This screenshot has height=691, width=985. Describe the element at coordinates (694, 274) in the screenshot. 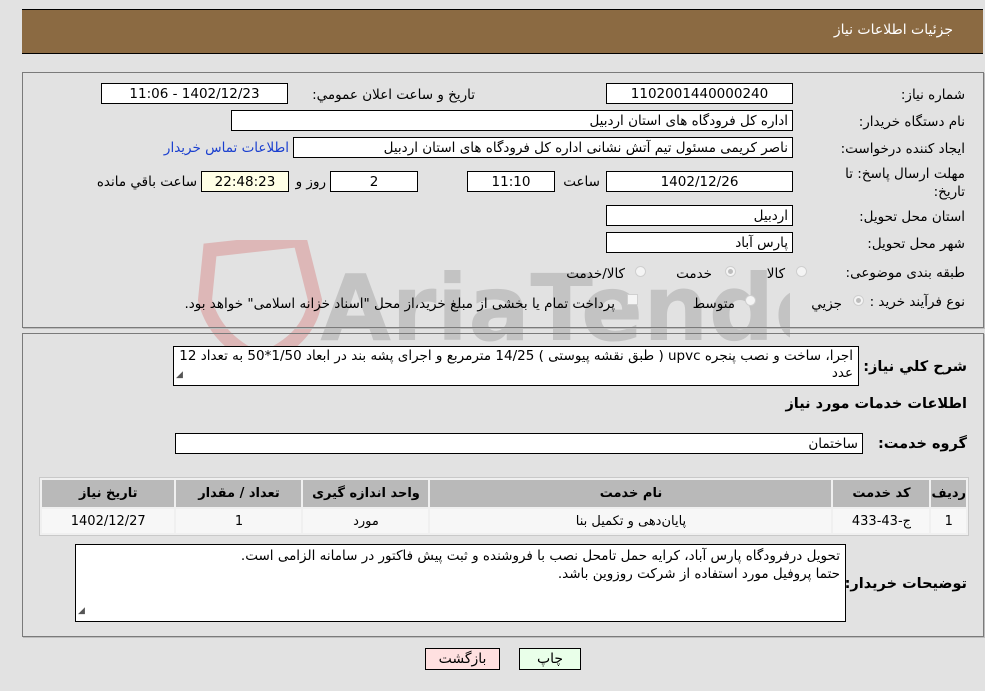

I see `category-option-service: خدمت` at that location.